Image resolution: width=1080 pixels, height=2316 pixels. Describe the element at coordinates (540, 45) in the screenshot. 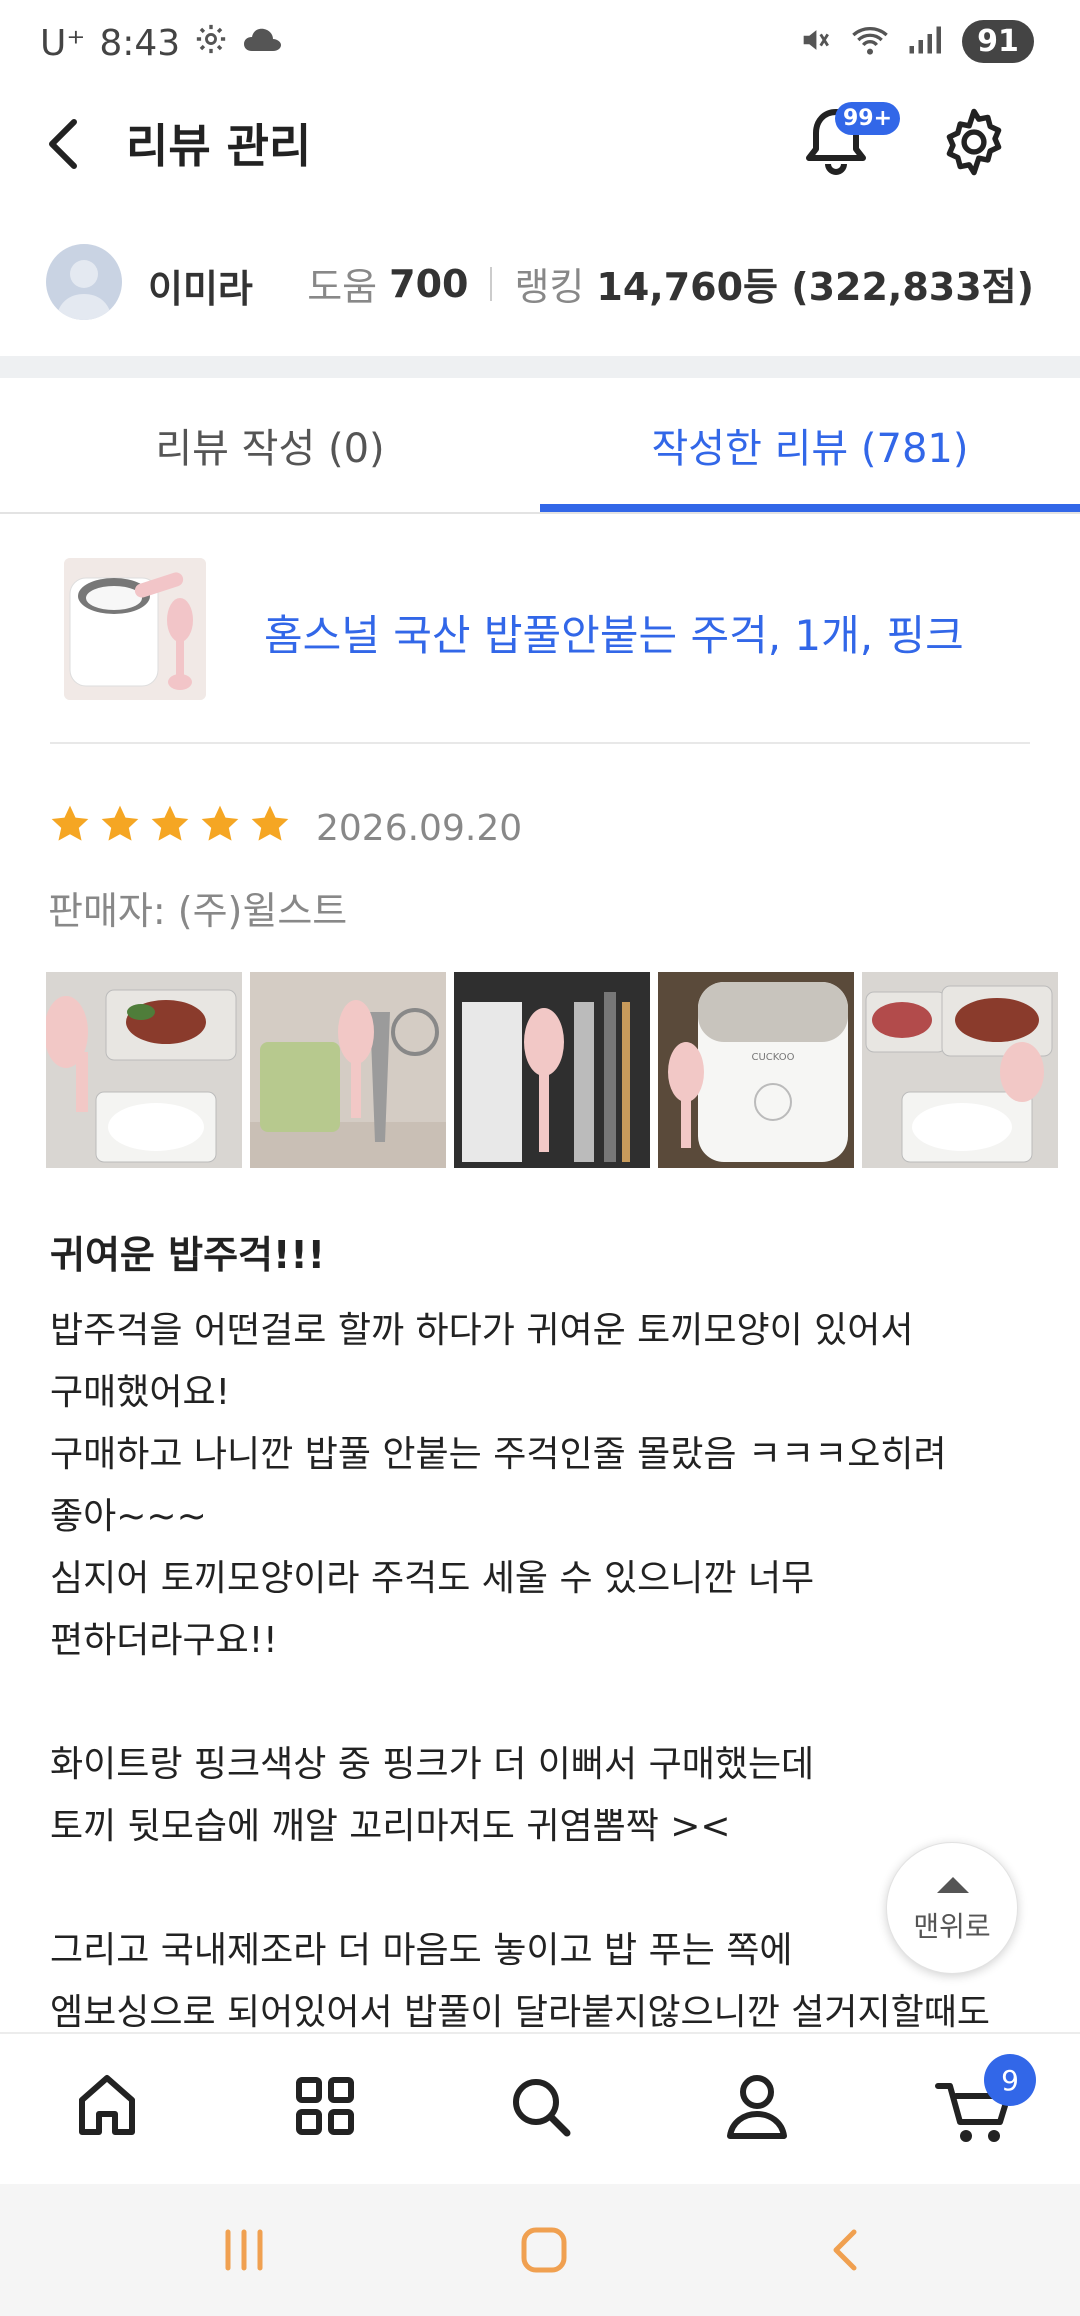

I see `status-bar: U⁺ 8:43 91` at that location.